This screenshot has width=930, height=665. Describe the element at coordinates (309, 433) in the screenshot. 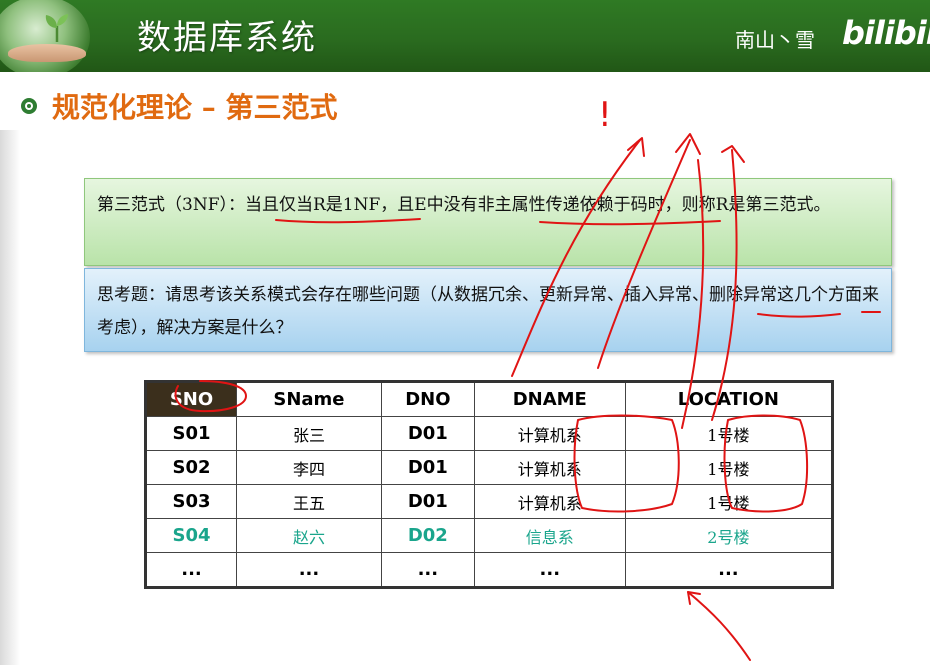

I see `cell-sname: 张三` at that location.